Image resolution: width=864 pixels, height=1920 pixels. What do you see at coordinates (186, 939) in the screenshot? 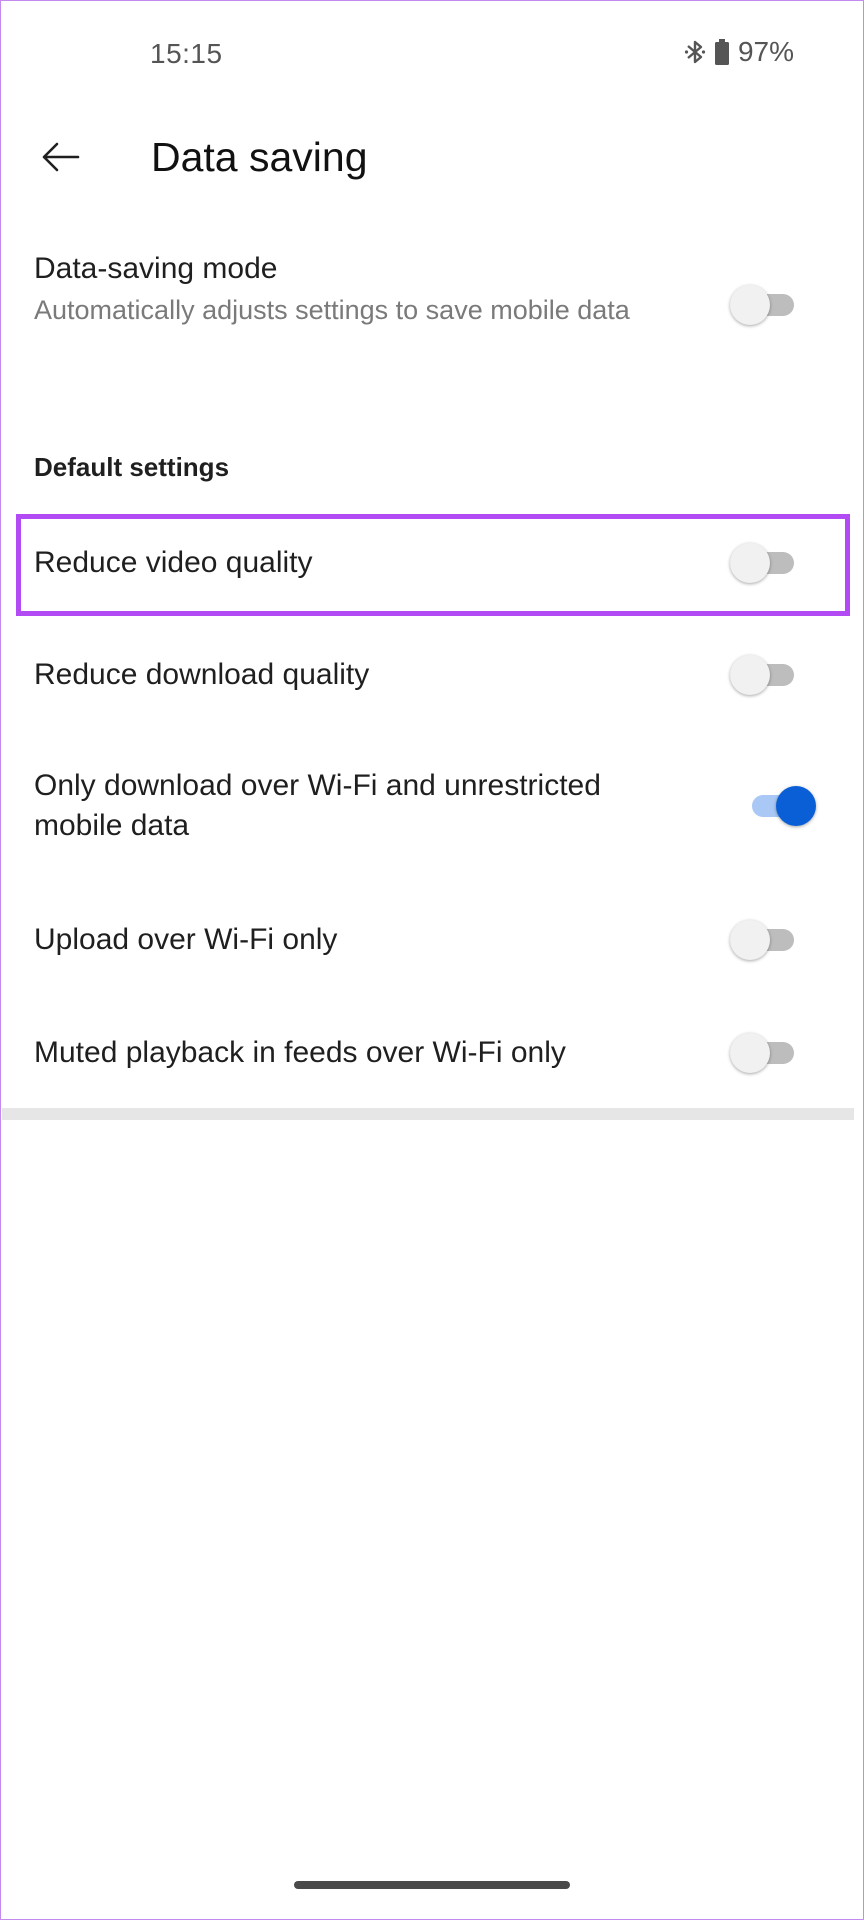
I see `setting-label: Upload over Wi-Fi only` at bounding box center [186, 939].